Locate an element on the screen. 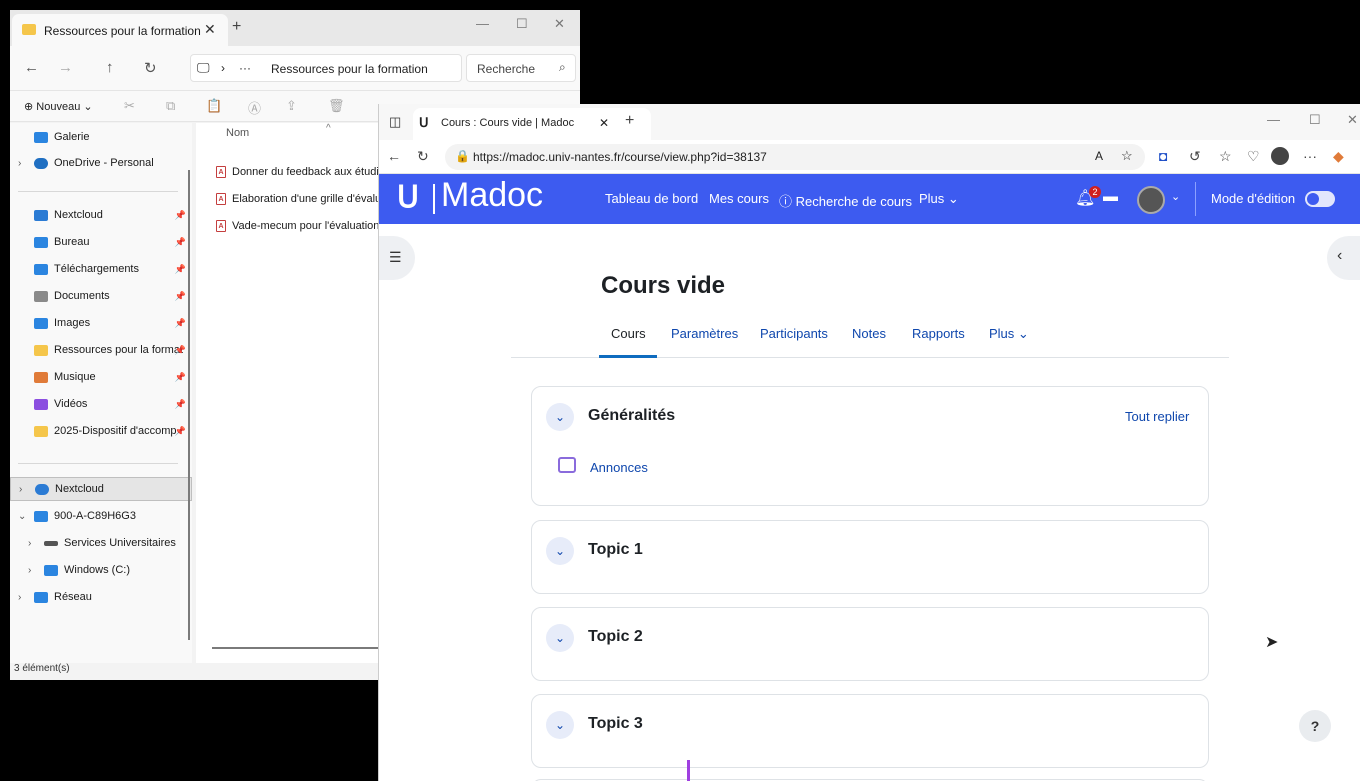 The width and height of the screenshot is (1360, 781). tab-participants: Participants is located at coordinates (794, 333).